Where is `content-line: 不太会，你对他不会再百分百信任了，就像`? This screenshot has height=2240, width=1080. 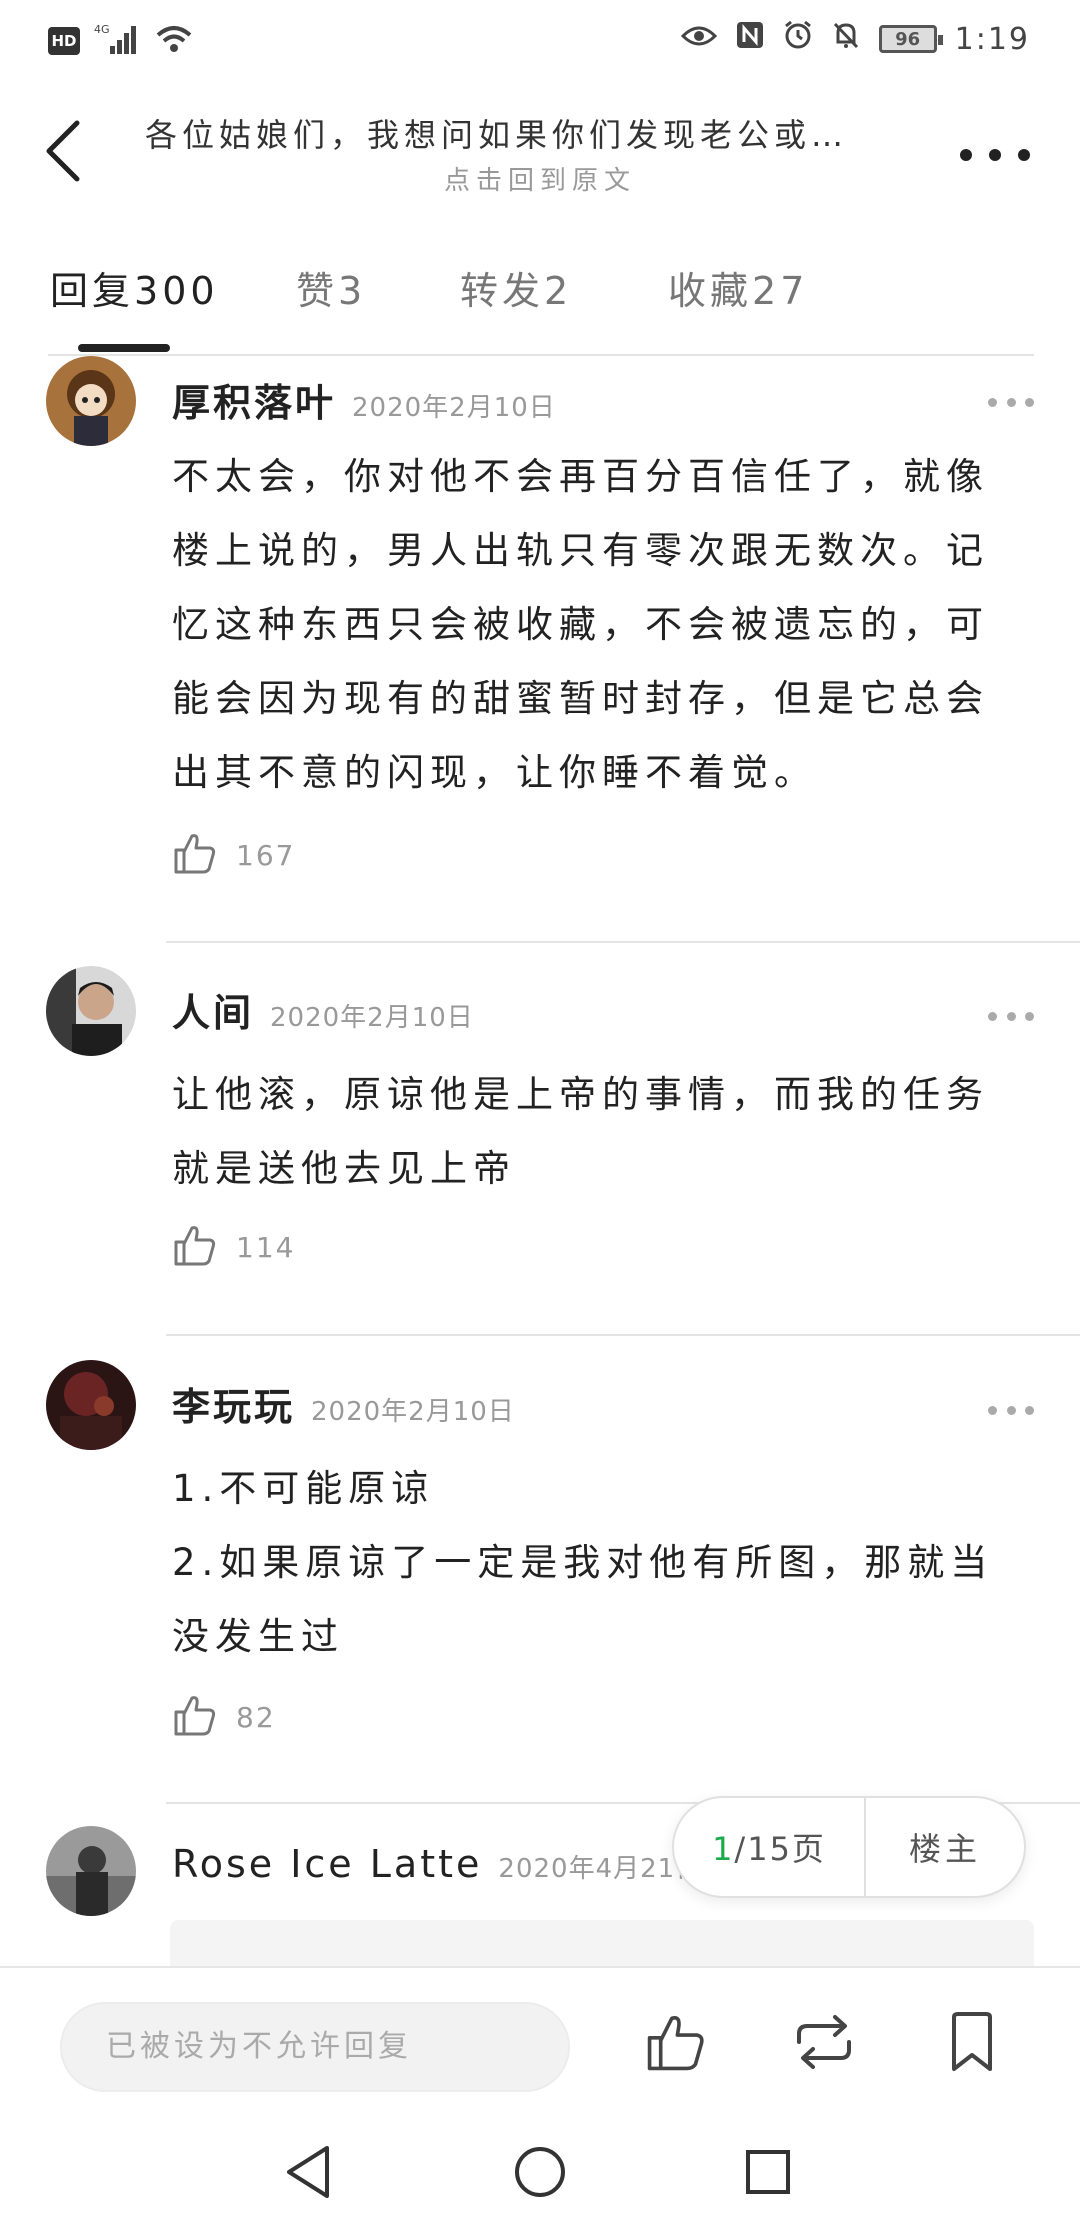 content-line: 不太会，你对他不会再百分百信任了，就像 is located at coordinates (580, 476).